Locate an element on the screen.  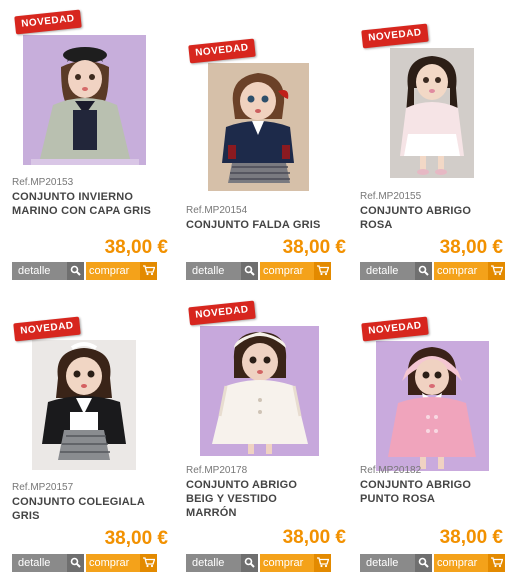
product-info: Ref.MP20157 CONJUNTO COLEGIALA GRIS is located at coordinates (92, 502).